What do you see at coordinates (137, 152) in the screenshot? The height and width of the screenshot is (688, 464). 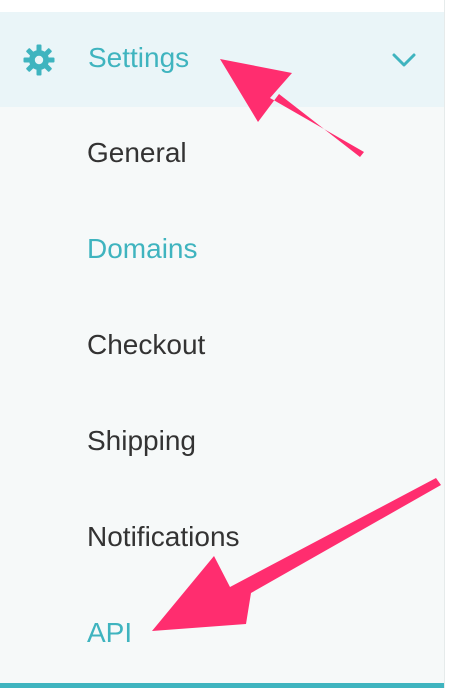 I see `menu-item-label: General` at bounding box center [137, 152].